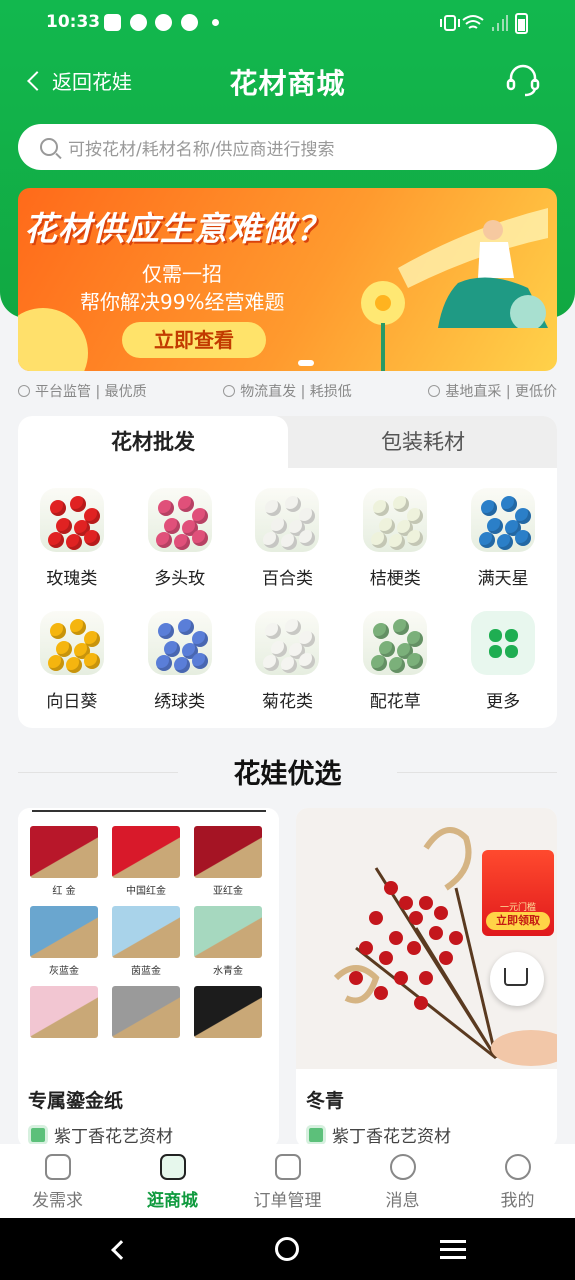 This screenshot has width=575, height=1280. I want to click on banner-line-1: 仅需一招, so click(182, 274).